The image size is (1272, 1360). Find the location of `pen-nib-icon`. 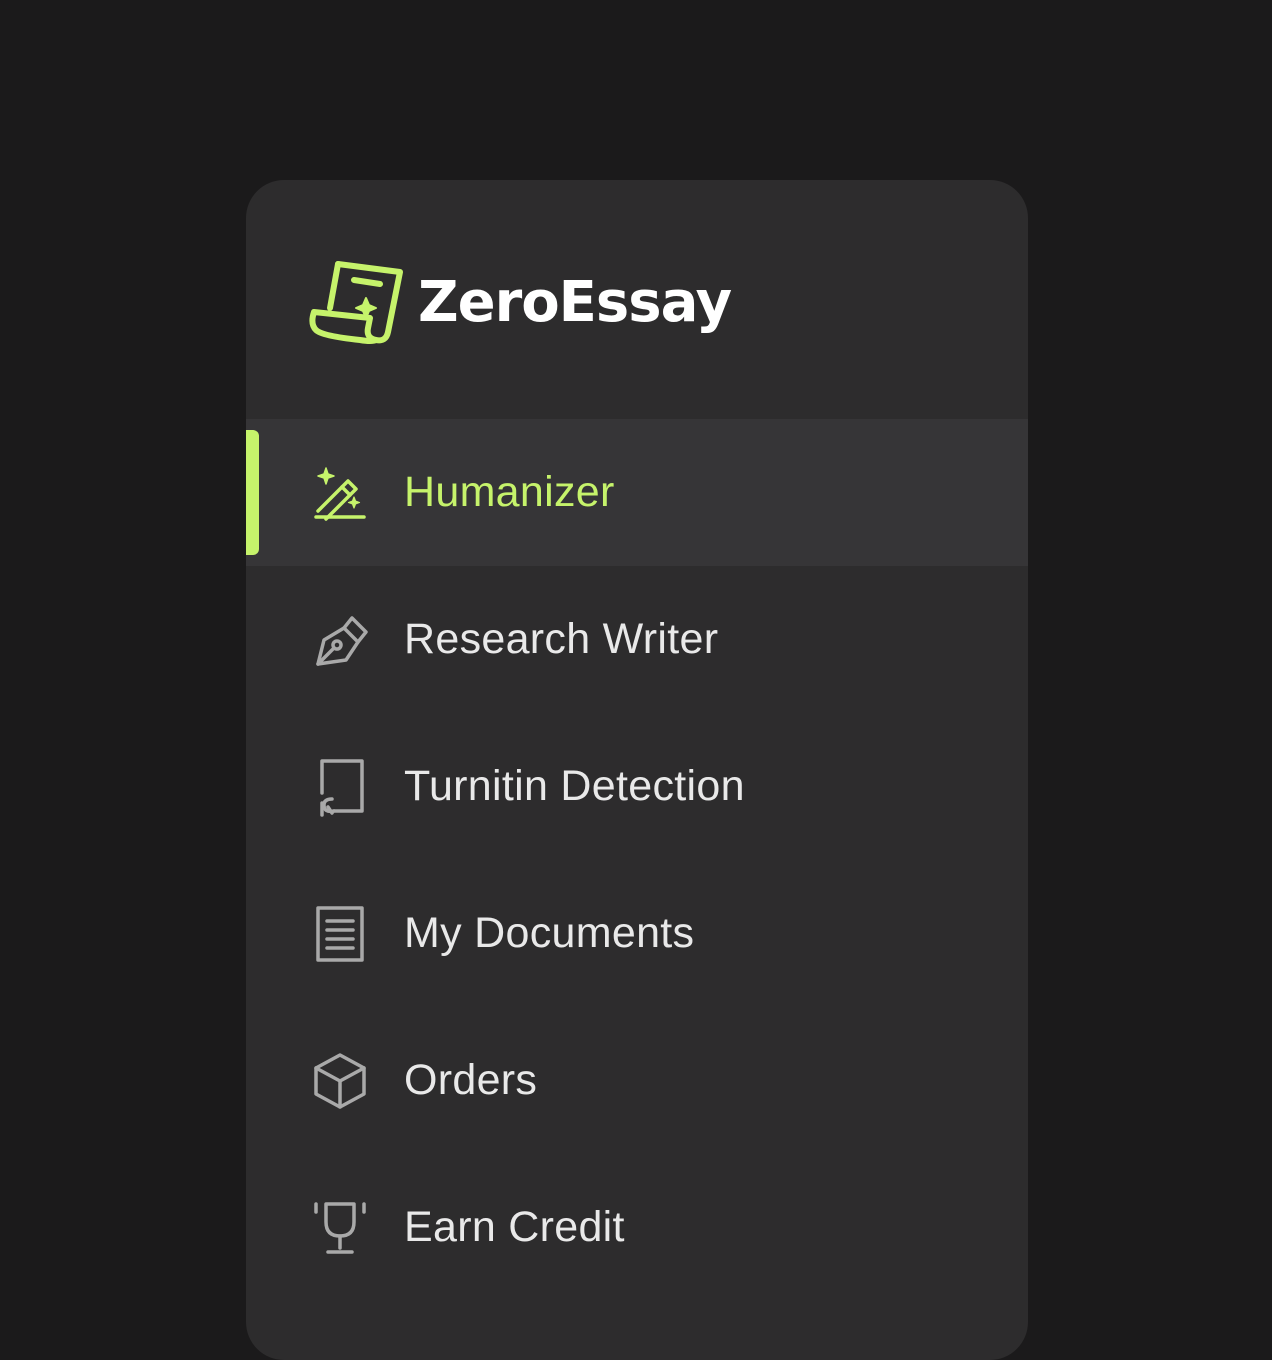

pen-nib-icon is located at coordinates (340, 640).